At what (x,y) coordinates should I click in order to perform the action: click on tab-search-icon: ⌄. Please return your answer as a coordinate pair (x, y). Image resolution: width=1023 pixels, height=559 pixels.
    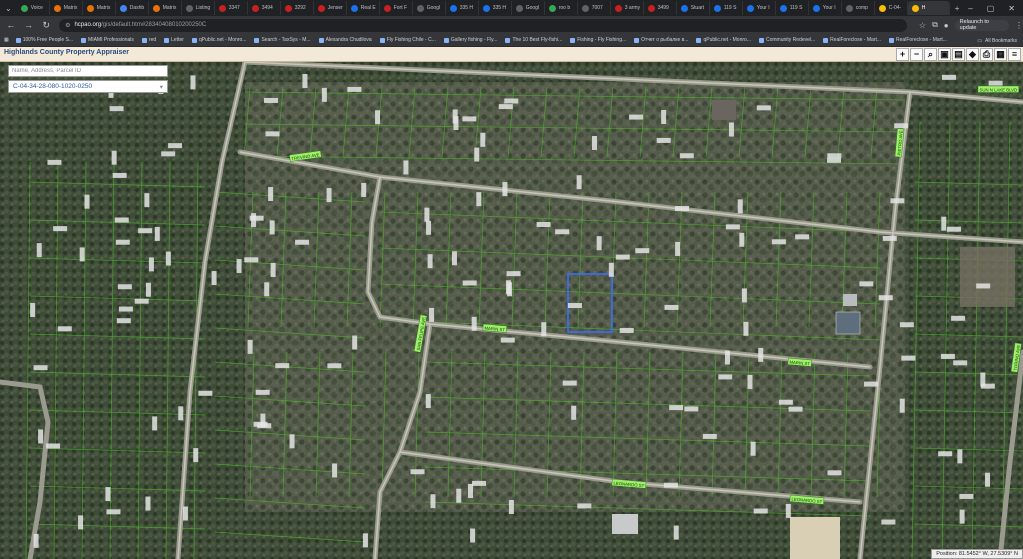
    Looking at the image, I should click on (8, 8).